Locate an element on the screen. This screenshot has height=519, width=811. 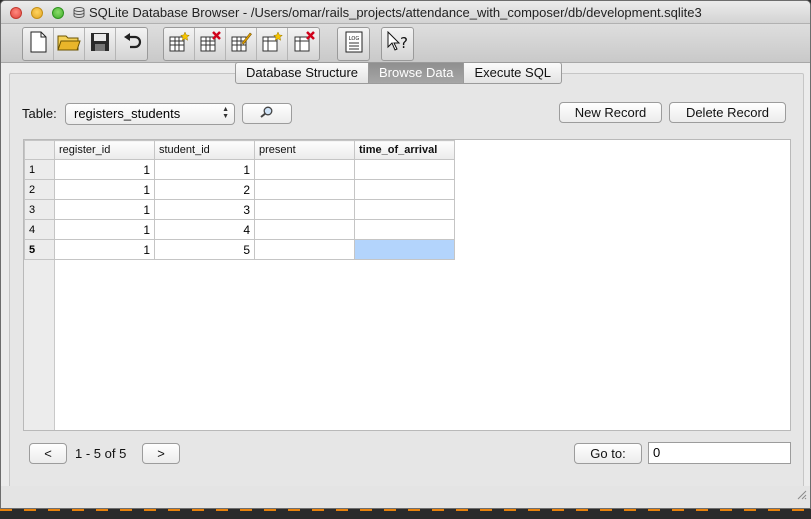
save-disk-icon is located at coordinates (100, 44).